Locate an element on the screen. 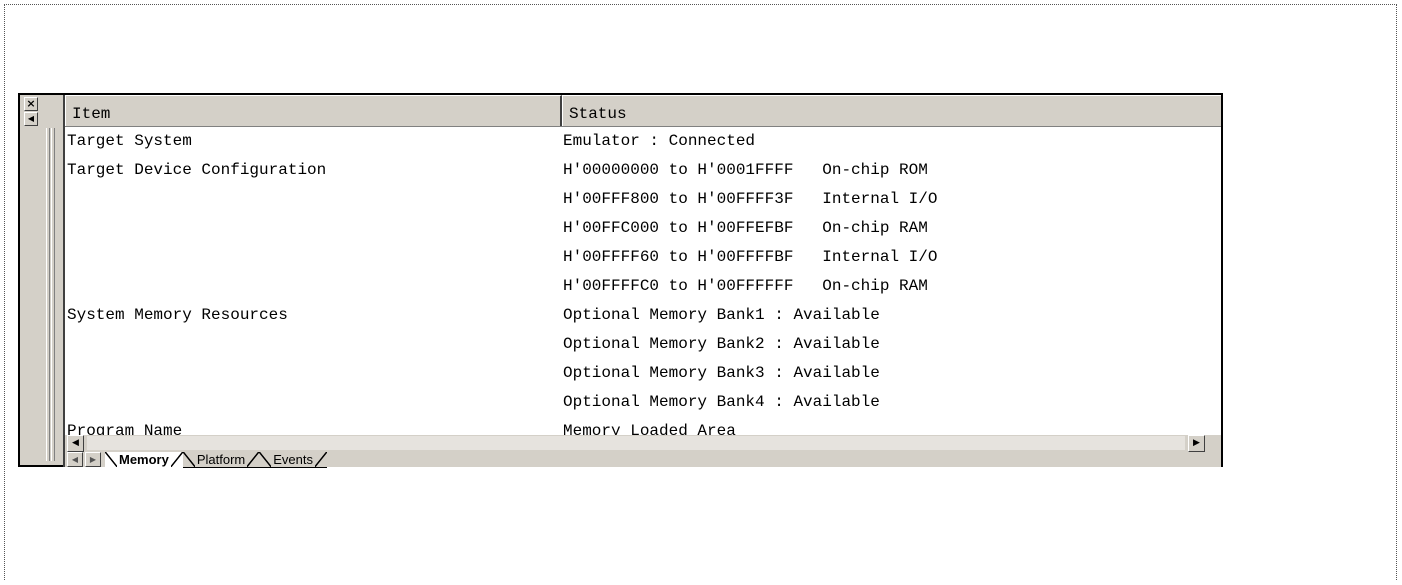 This screenshot has height=585, width=1402. table-row: Optional Memory Bank2 : Available is located at coordinates (643, 344).